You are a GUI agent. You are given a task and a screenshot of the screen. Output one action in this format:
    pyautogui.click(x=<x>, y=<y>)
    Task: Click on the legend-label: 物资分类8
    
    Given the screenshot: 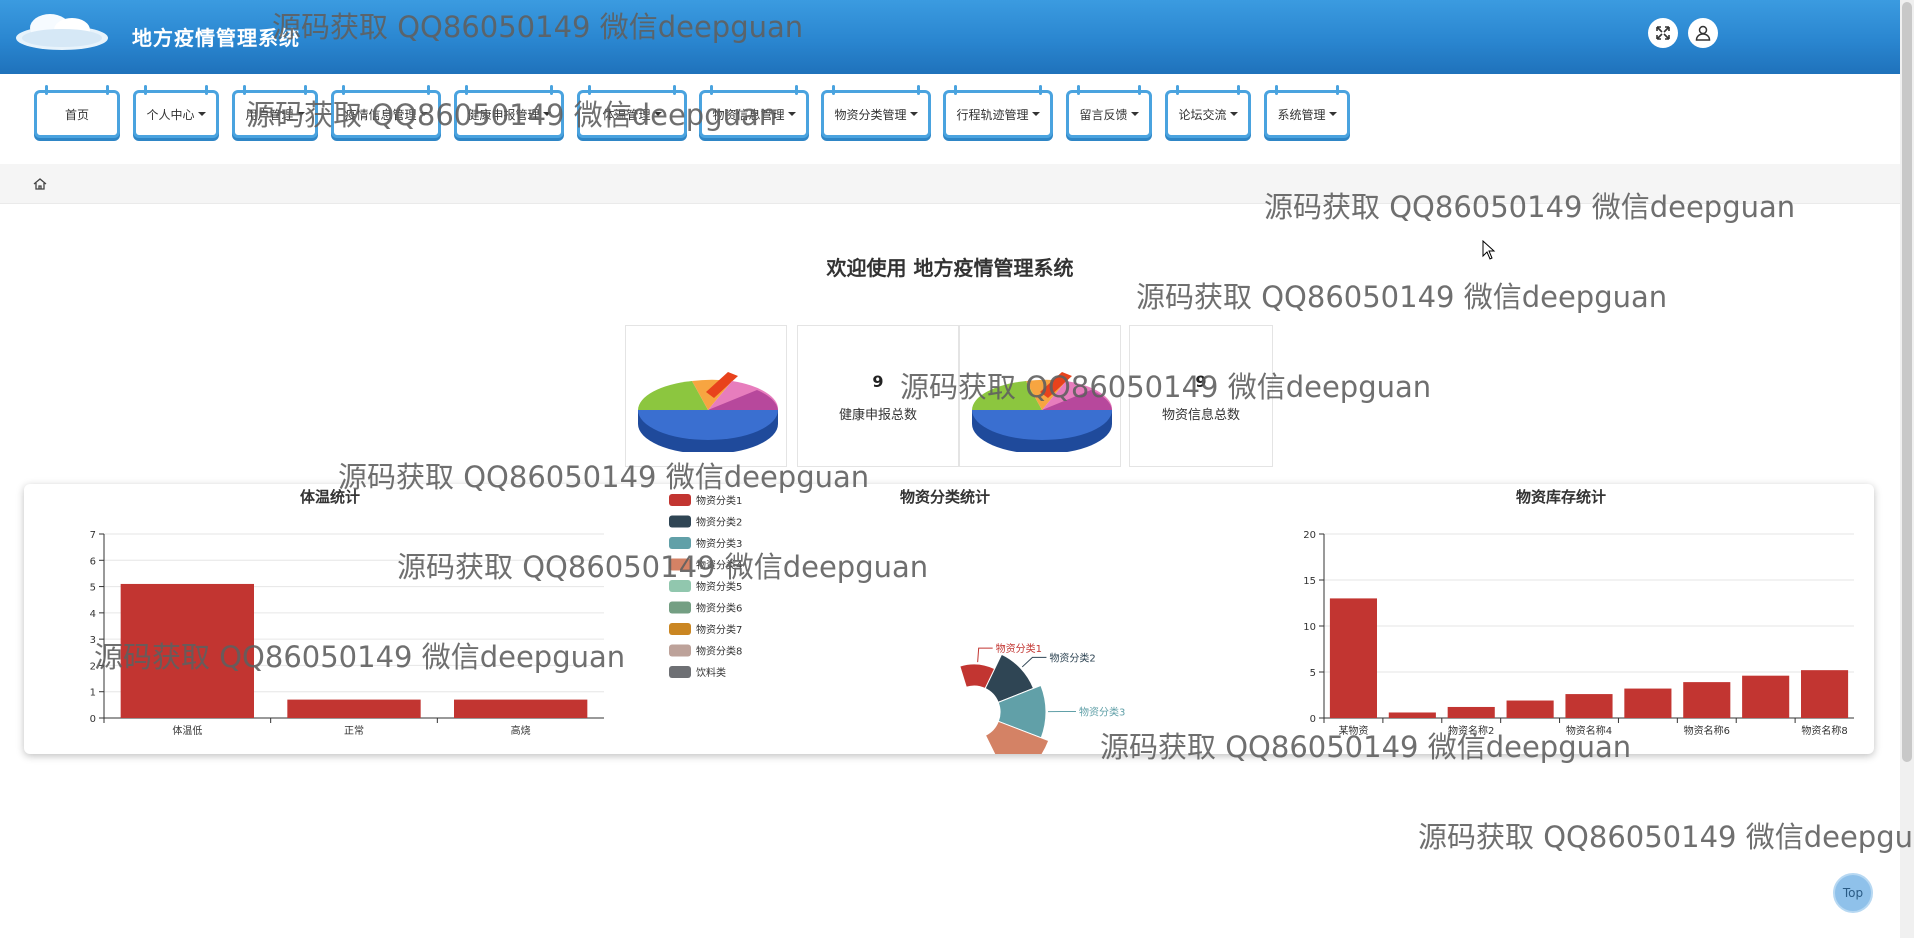 What is the action you would take?
    pyautogui.click(x=719, y=651)
    